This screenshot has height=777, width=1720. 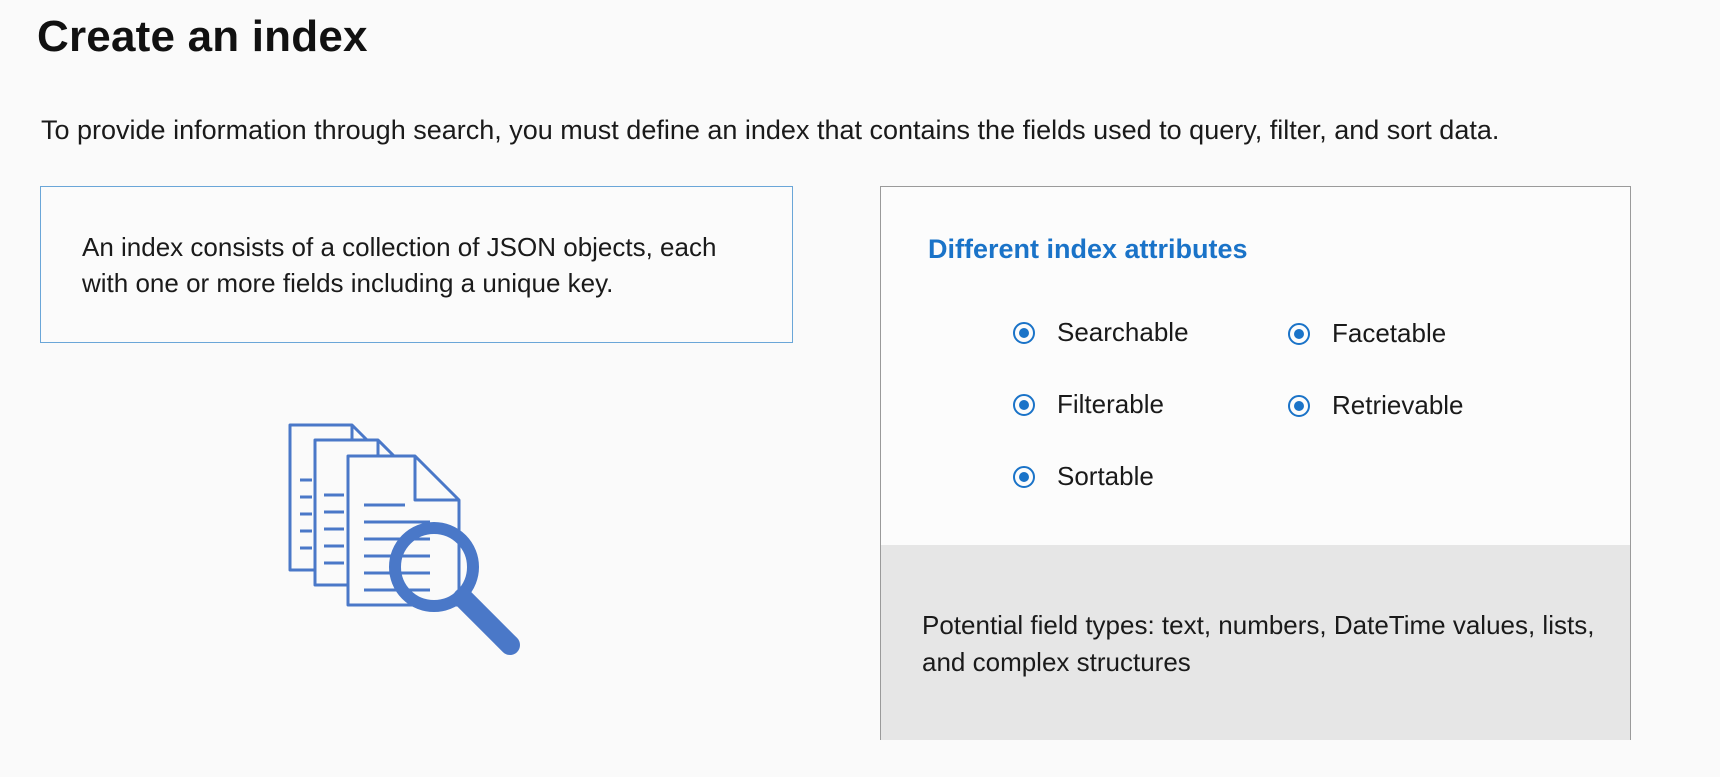 I want to click on attribute-label: Sortable, so click(x=1105, y=476).